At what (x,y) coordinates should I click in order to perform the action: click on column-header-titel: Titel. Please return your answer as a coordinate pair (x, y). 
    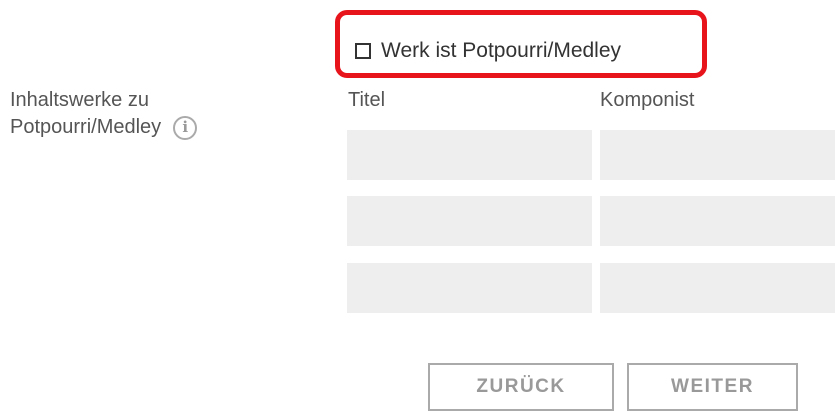
    Looking at the image, I should click on (367, 100).